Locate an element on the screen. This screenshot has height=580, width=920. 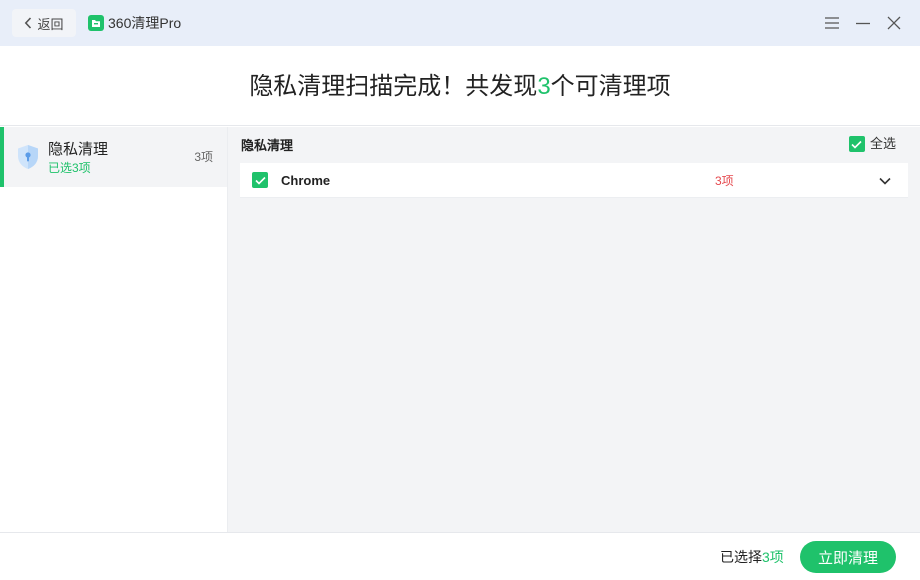
shield-icon is located at coordinates (28, 157).